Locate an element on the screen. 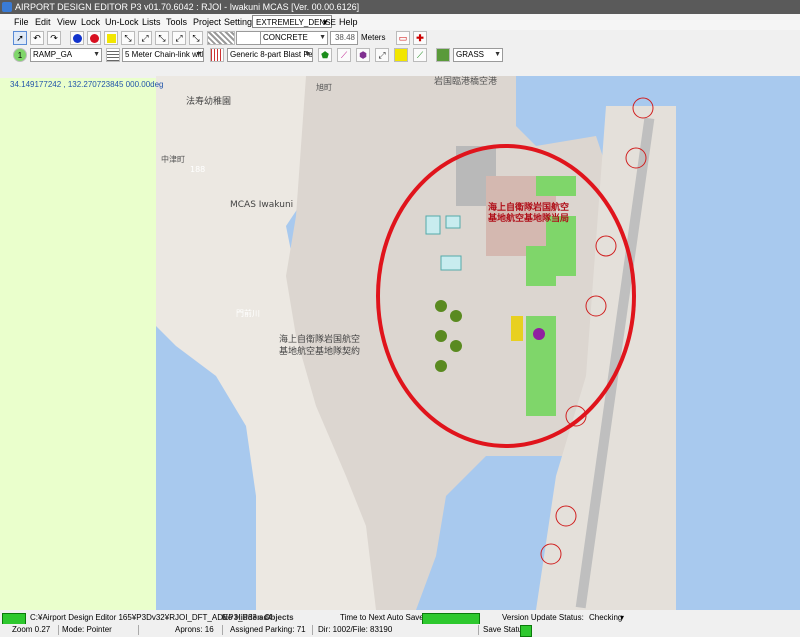  vector-icon: ⤢ is located at coordinates (382, 55).